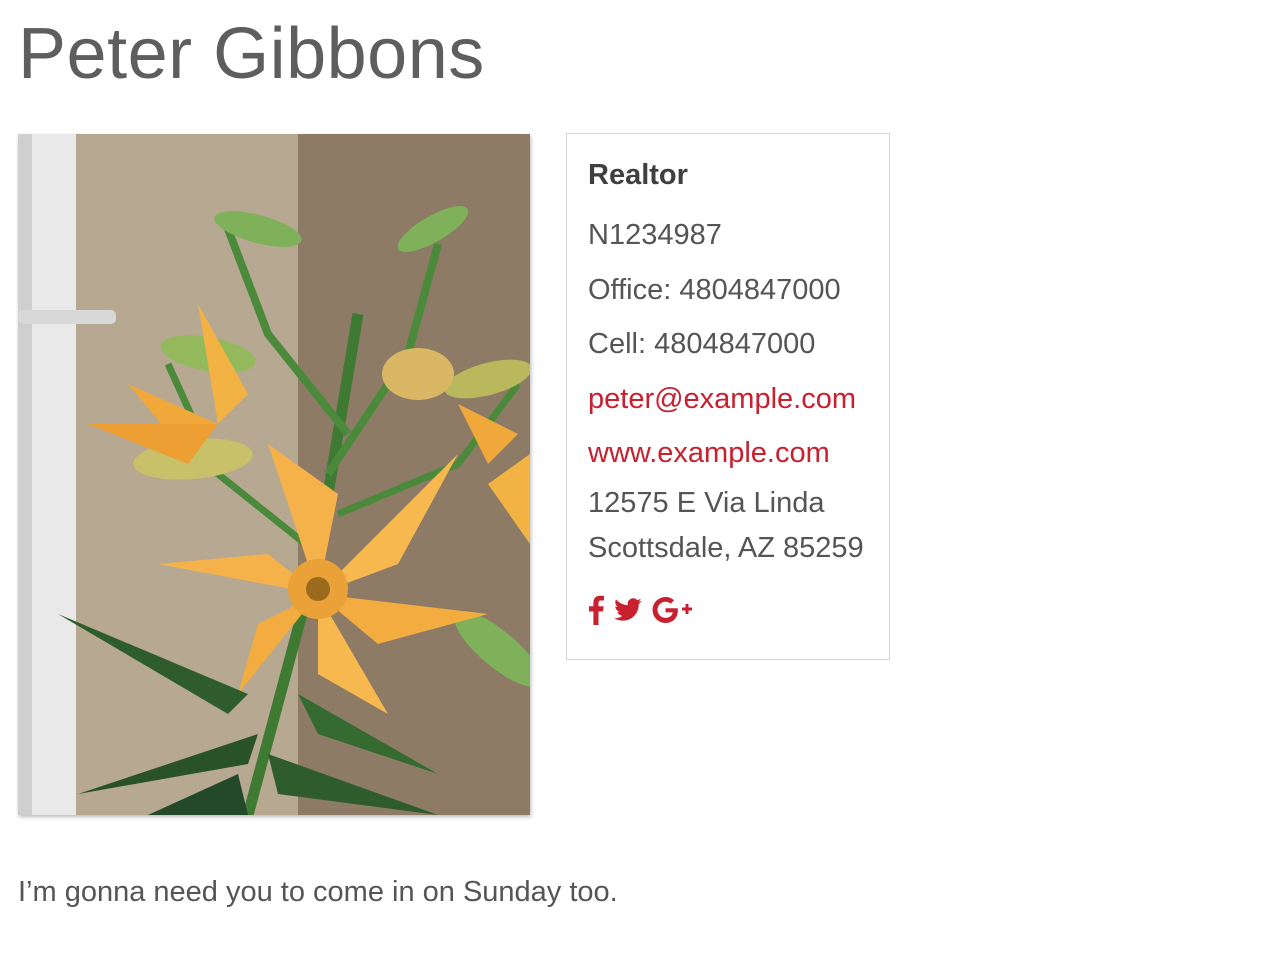 This screenshot has width=1280, height=953. I want to click on email-link: peter@example.com, so click(728, 399).